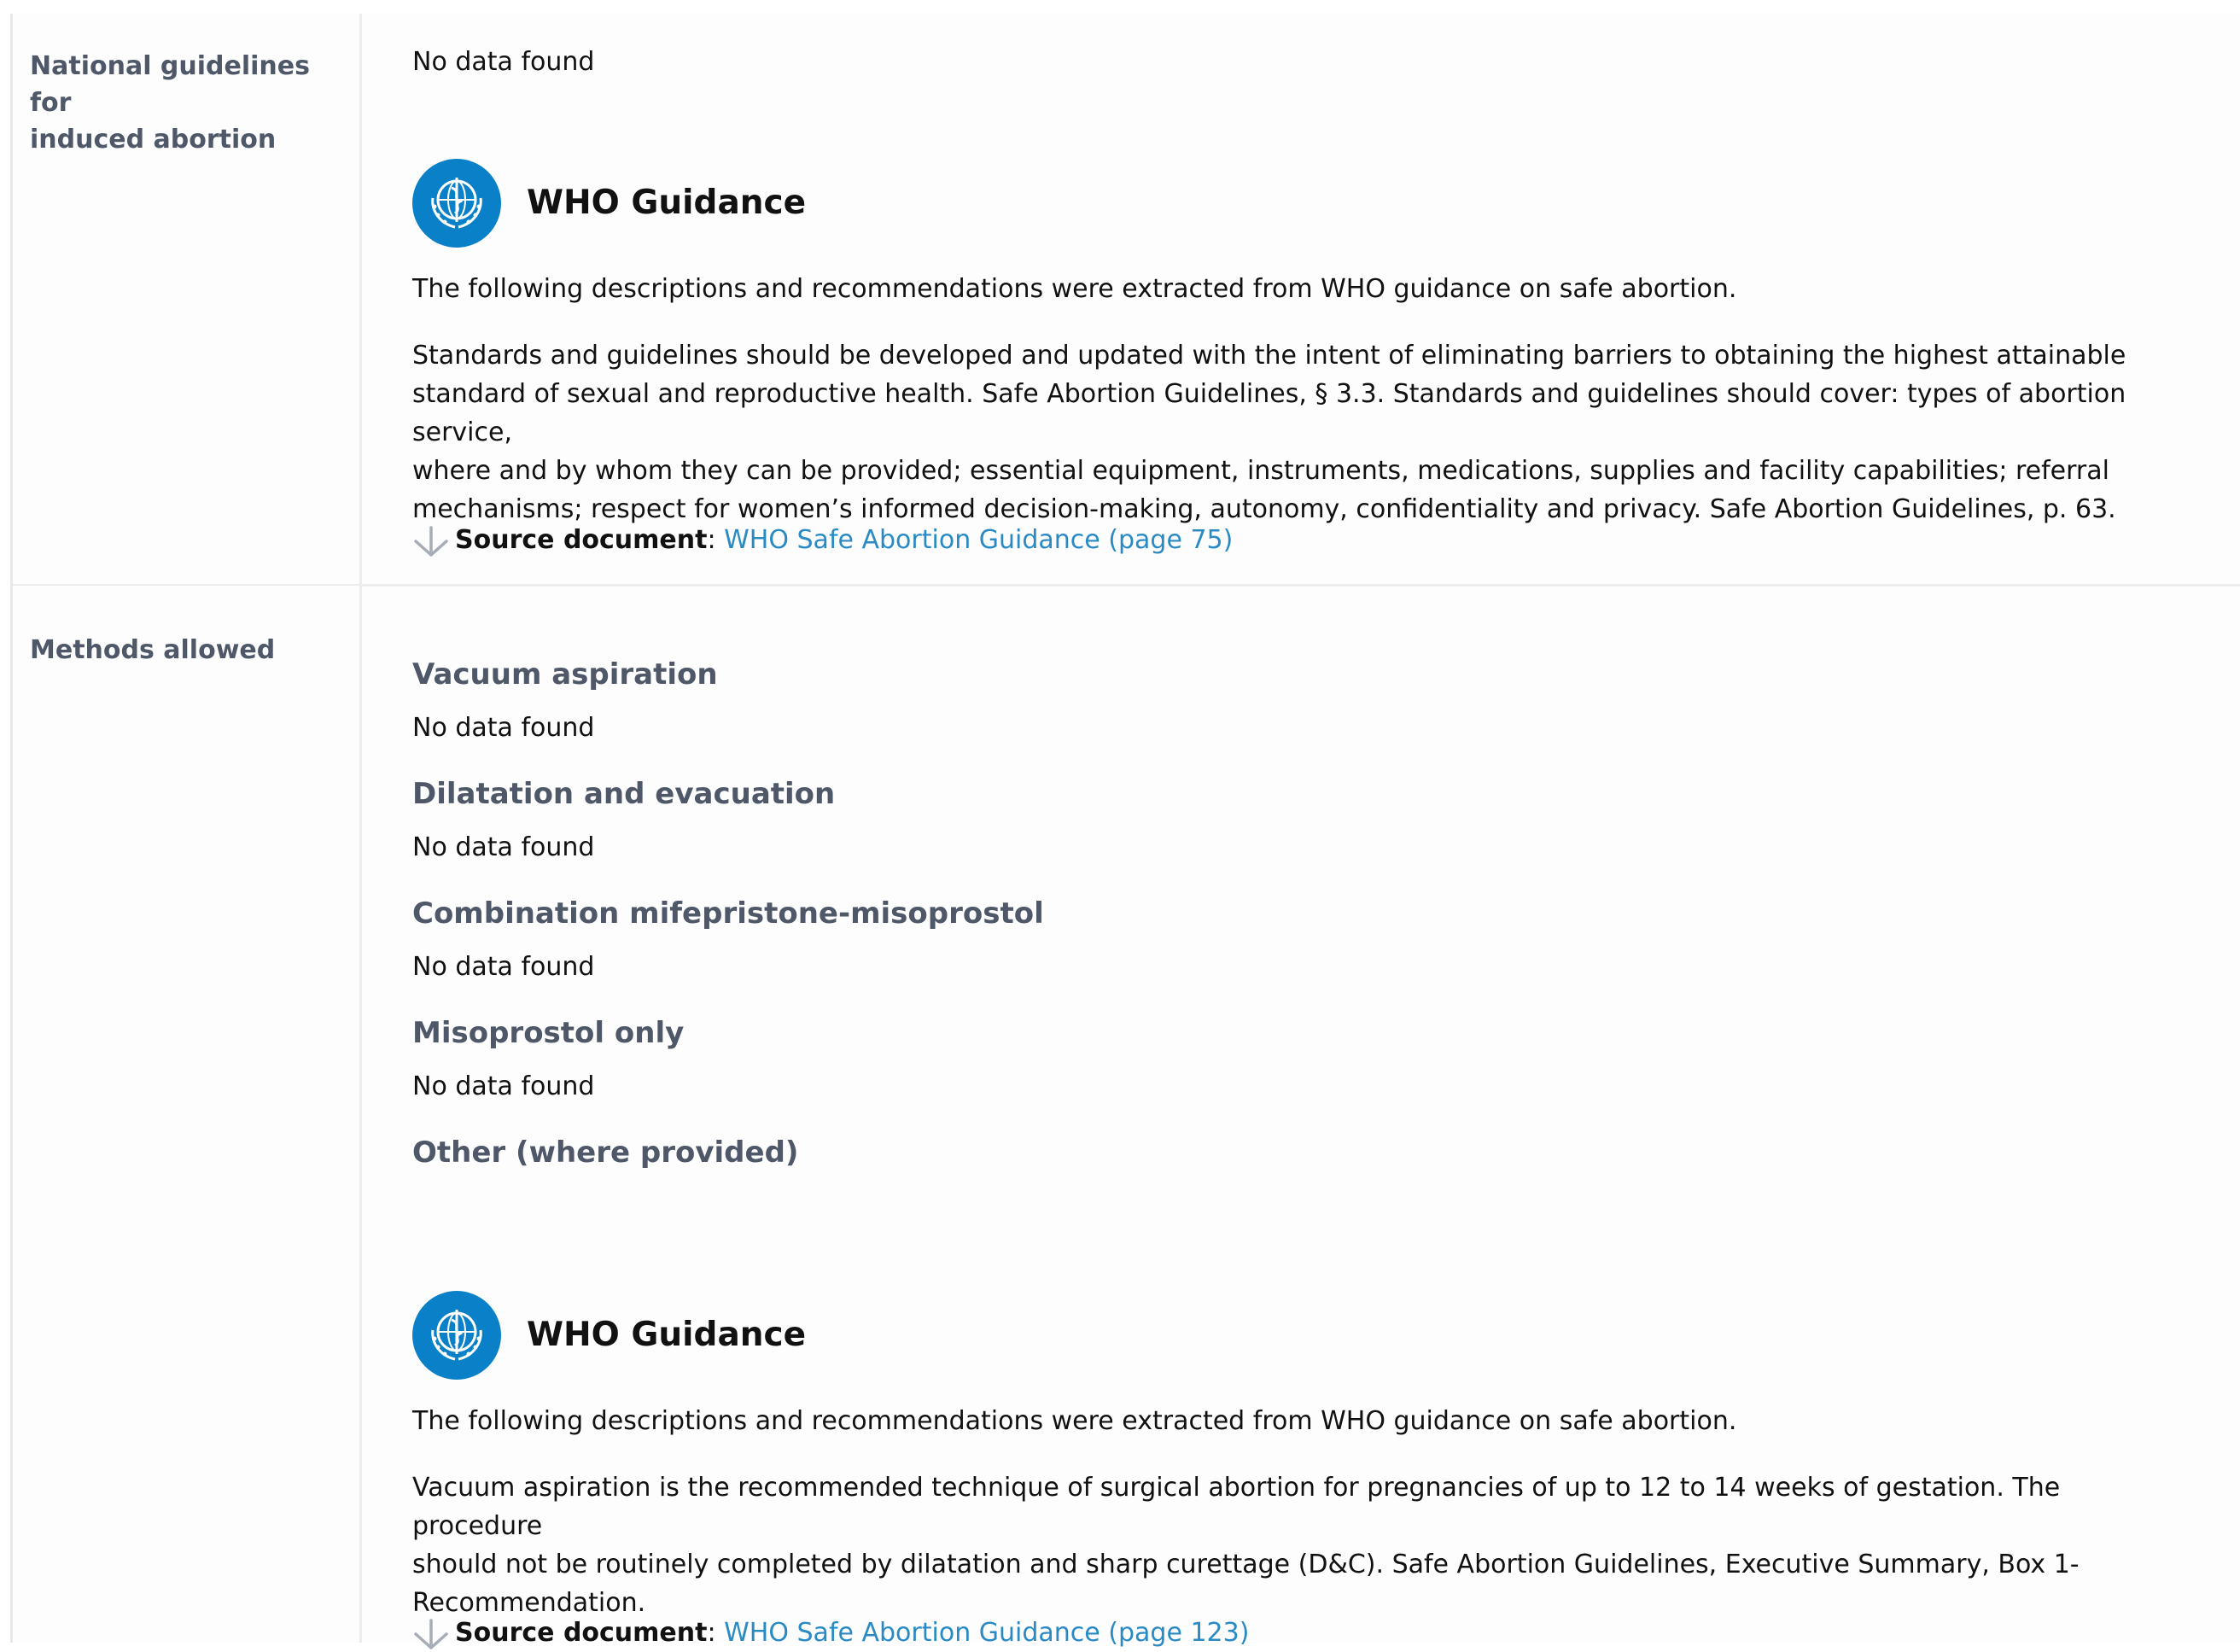  What do you see at coordinates (153, 650) in the screenshot?
I see `row-label: Methods allowed` at bounding box center [153, 650].